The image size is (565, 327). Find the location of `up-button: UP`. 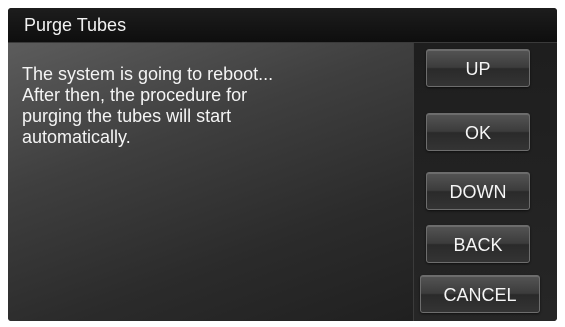

up-button: UP is located at coordinates (478, 68).